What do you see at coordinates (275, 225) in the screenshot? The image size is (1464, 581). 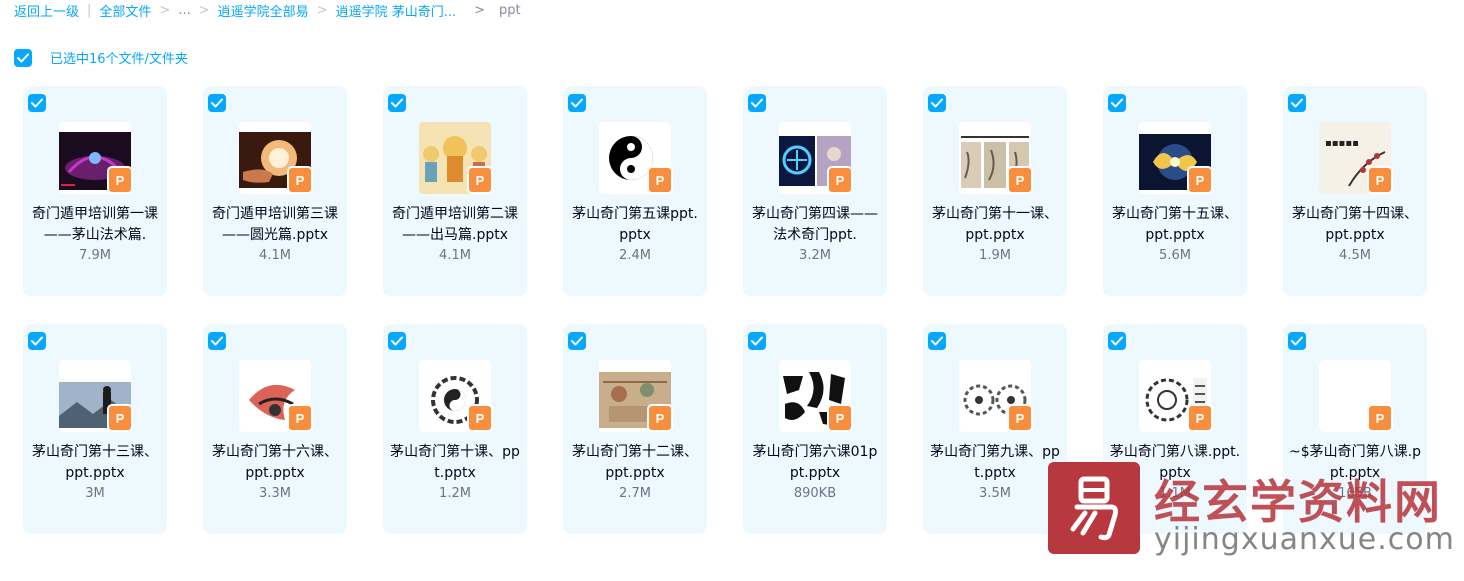 I see `file-name: 奇门遁甲培训第三课——圆光篇.pptx` at bounding box center [275, 225].